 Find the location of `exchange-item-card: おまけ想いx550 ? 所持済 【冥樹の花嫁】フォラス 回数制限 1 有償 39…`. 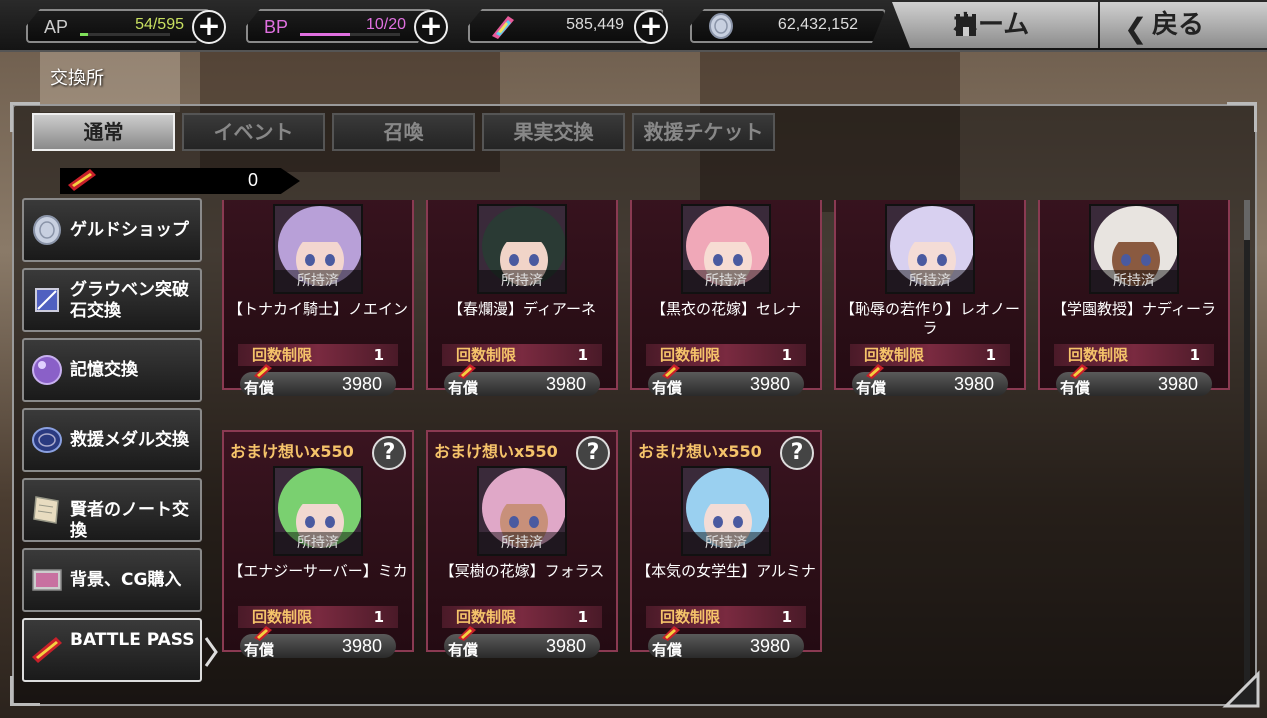

exchange-item-card: おまけ想いx550 ? 所持済 【冥樹の花嫁】フォラス 回数制限 1 有償 39… is located at coordinates (522, 544).